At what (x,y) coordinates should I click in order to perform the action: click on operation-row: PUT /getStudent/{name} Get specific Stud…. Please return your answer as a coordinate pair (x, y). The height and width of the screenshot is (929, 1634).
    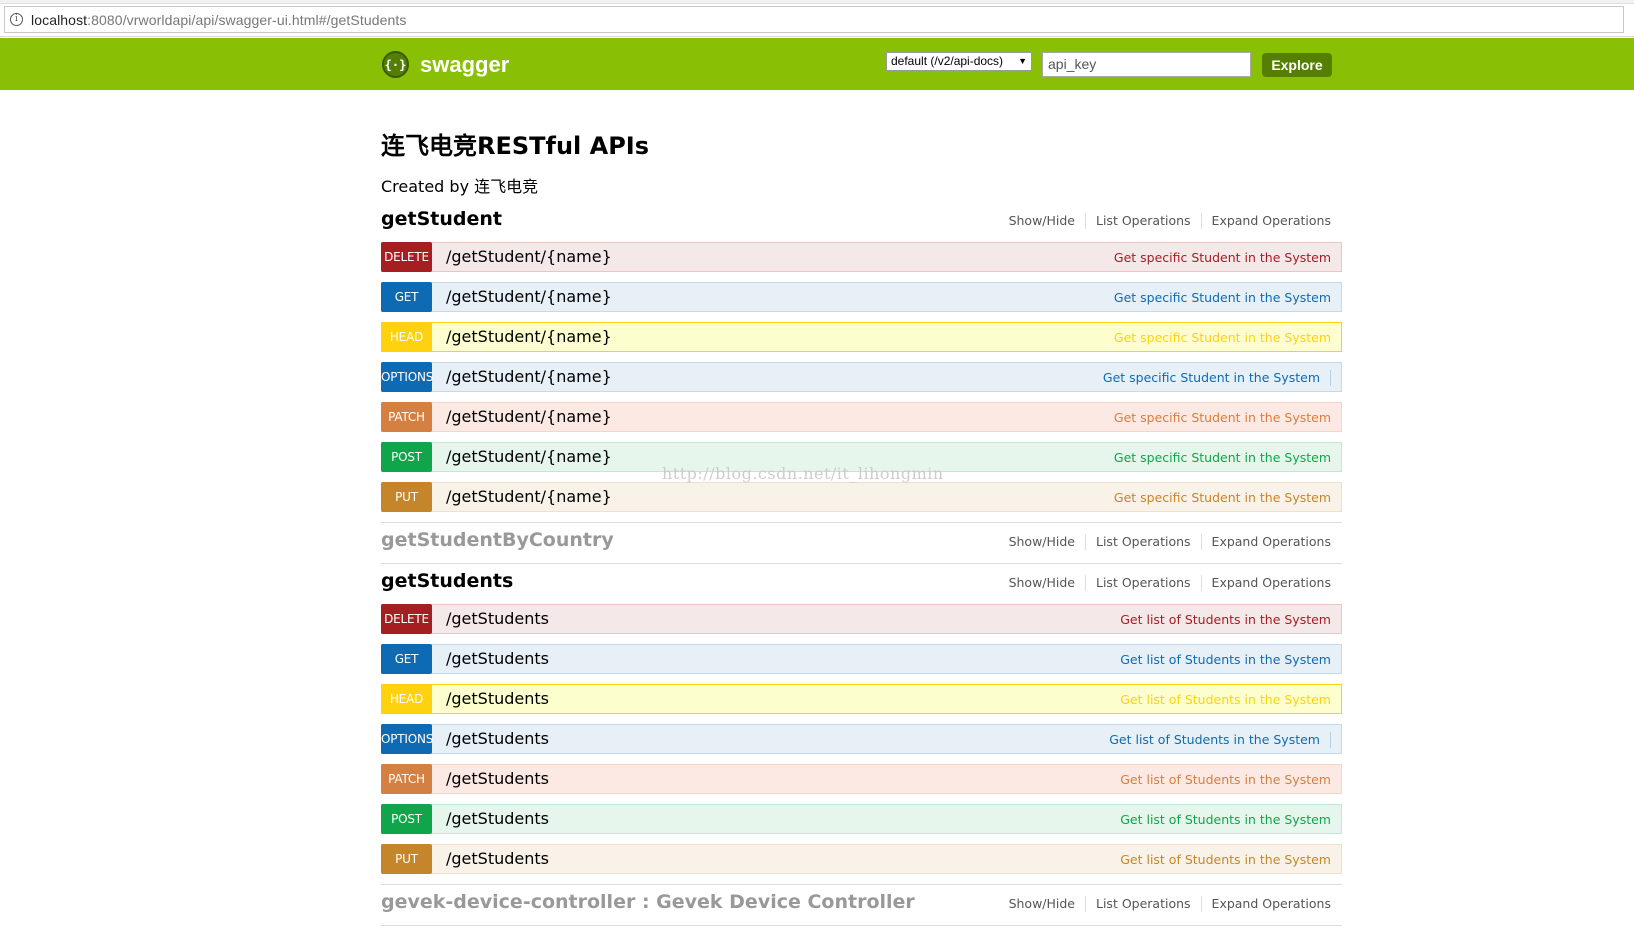
    Looking at the image, I should click on (861, 497).